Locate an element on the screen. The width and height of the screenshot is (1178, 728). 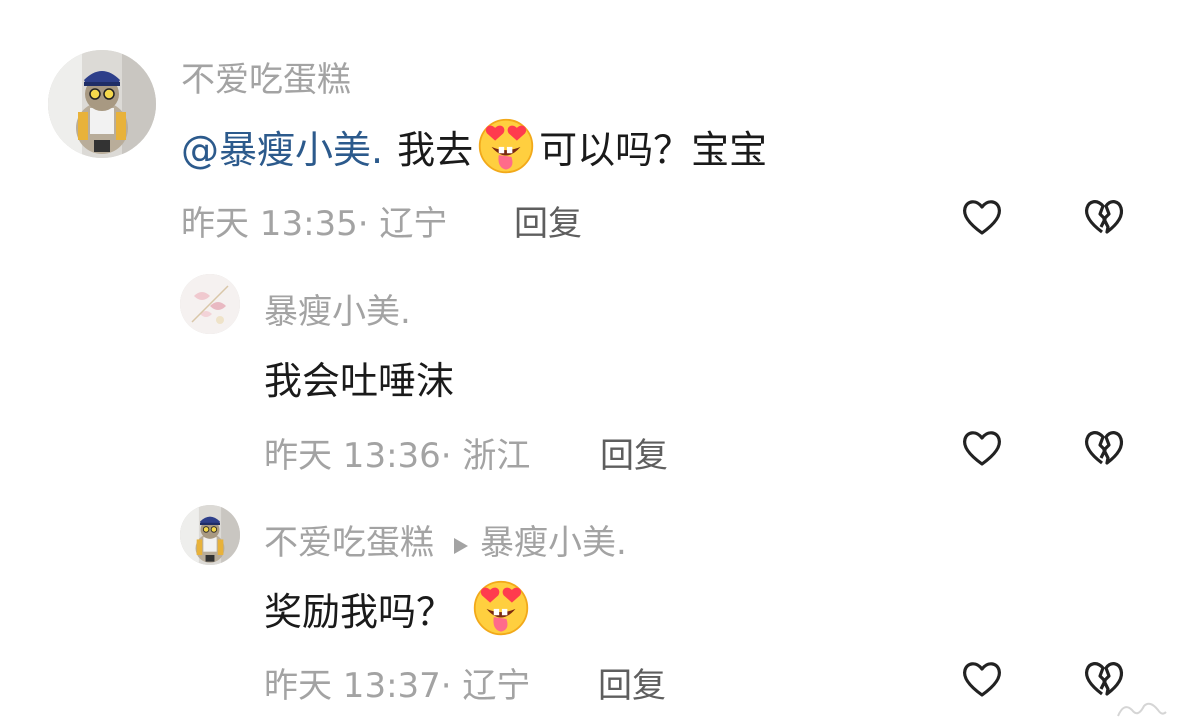
location: · 辽宁 is located at coordinates (485, 686).